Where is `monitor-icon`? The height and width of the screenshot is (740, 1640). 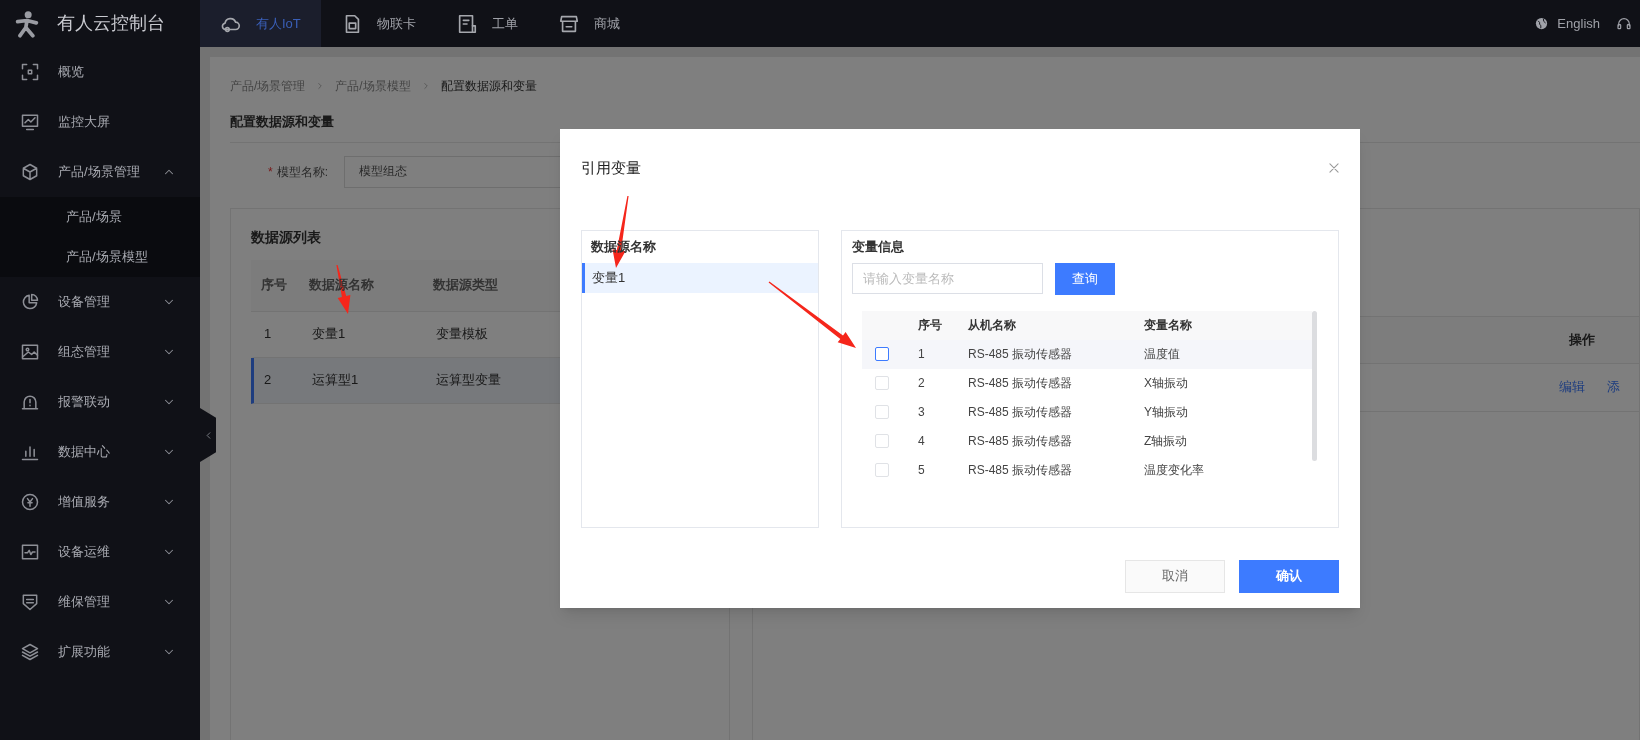 monitor-icon is located at coordinates (30, 122).